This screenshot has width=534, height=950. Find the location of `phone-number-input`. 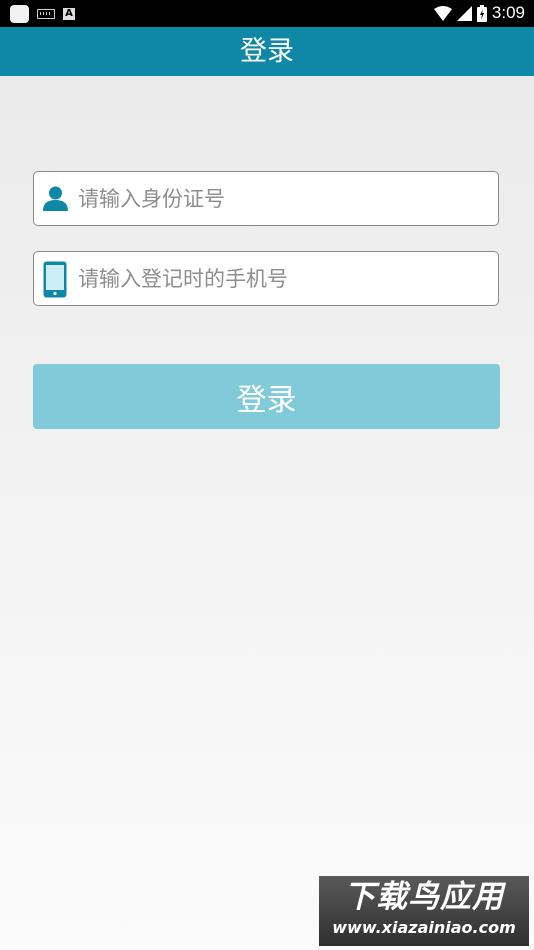

phone-number-input is located at coordinates (283, 278).